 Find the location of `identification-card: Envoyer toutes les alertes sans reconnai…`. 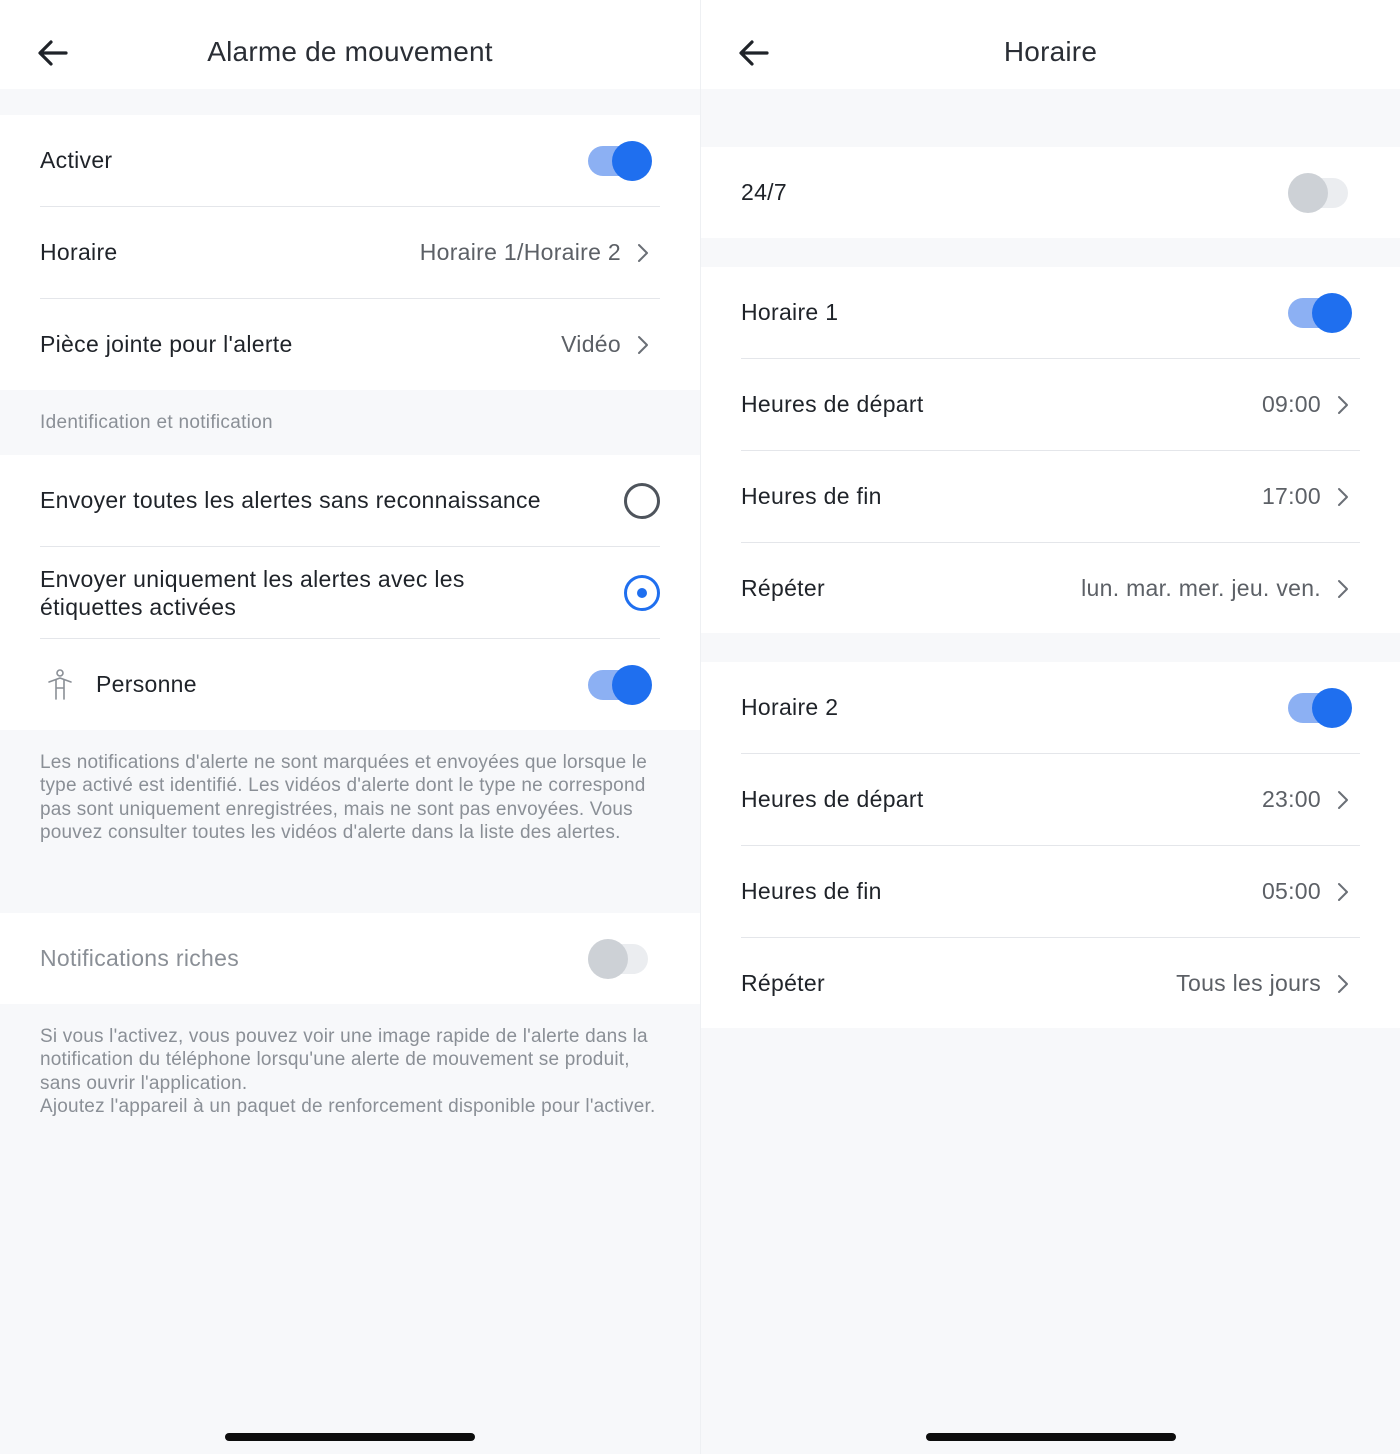

identification-card: Envoyer toutes les alertes sans reconnai… is located at coordinates (350, 592).